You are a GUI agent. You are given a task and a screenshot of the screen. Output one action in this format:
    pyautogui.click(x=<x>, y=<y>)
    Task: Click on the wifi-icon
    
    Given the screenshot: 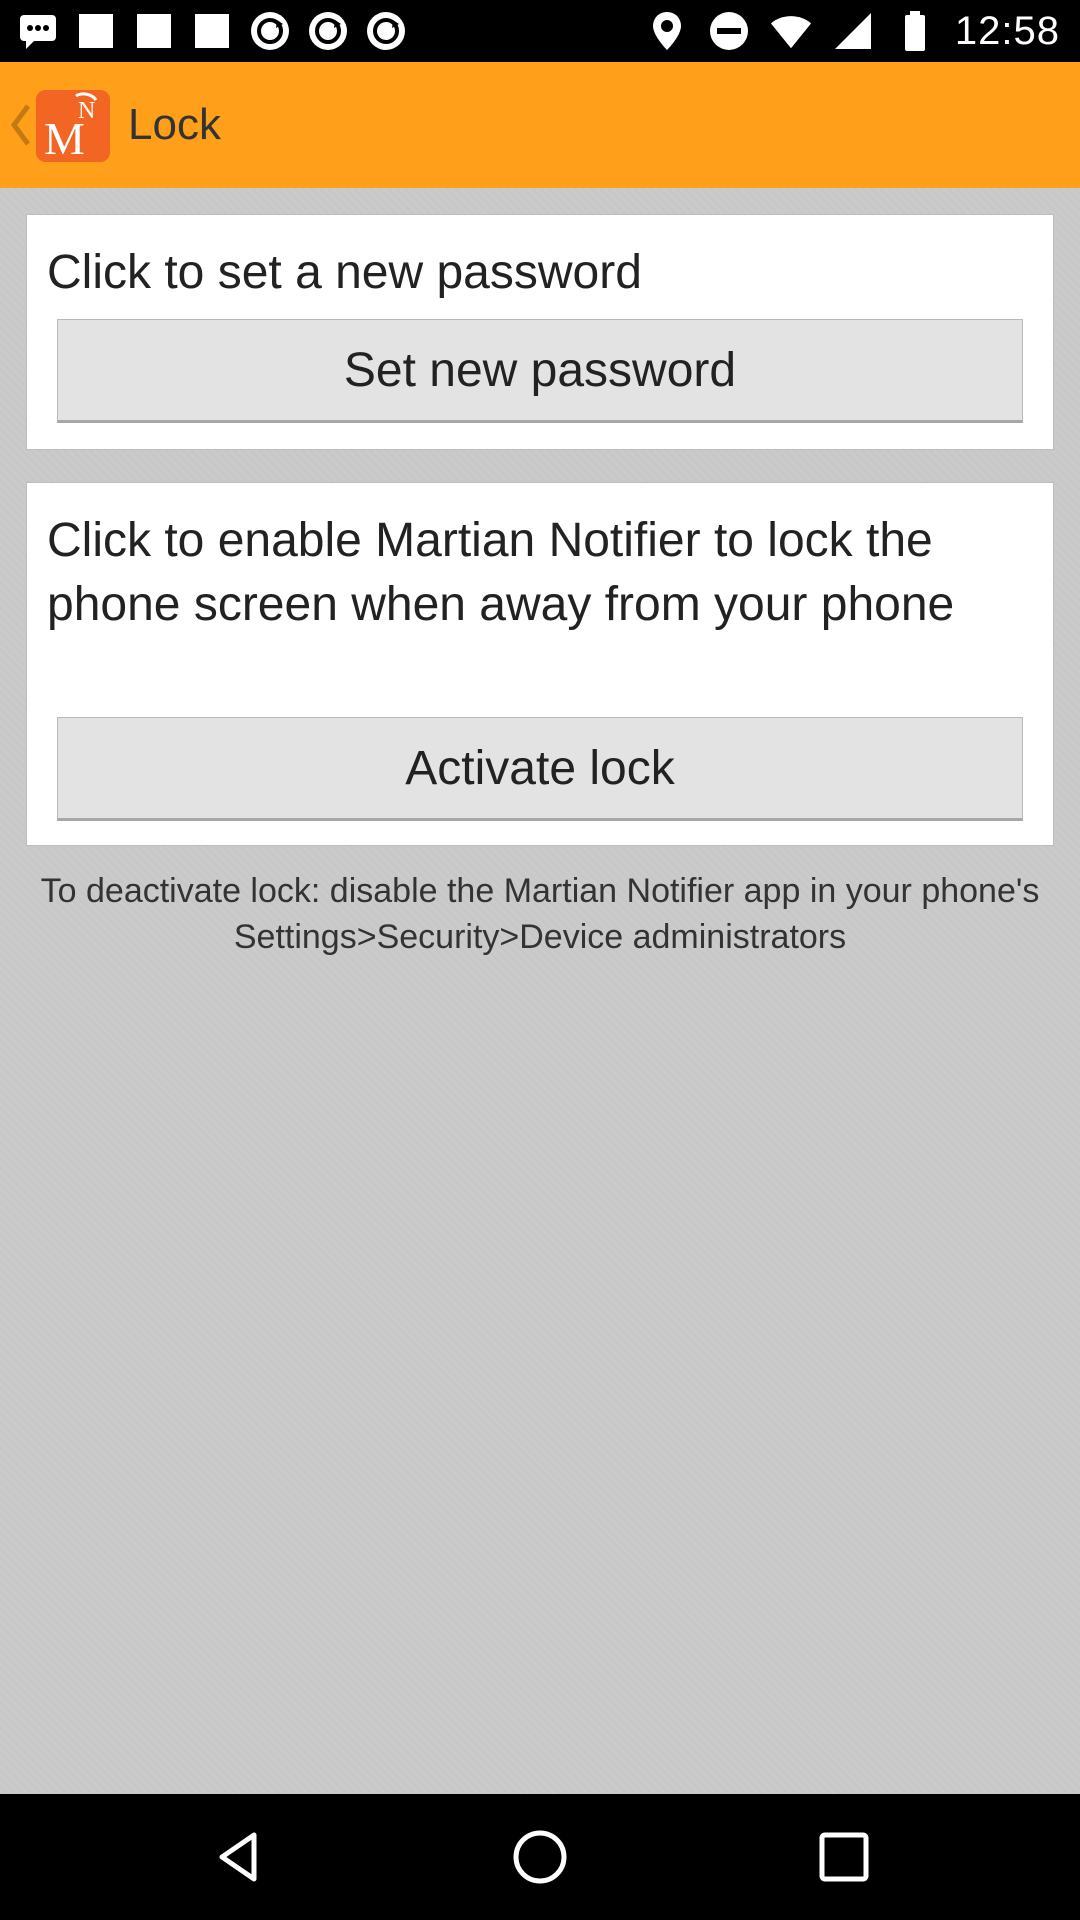 What is the action you would take?
    pyautogui.click(x=791, y=31)
    